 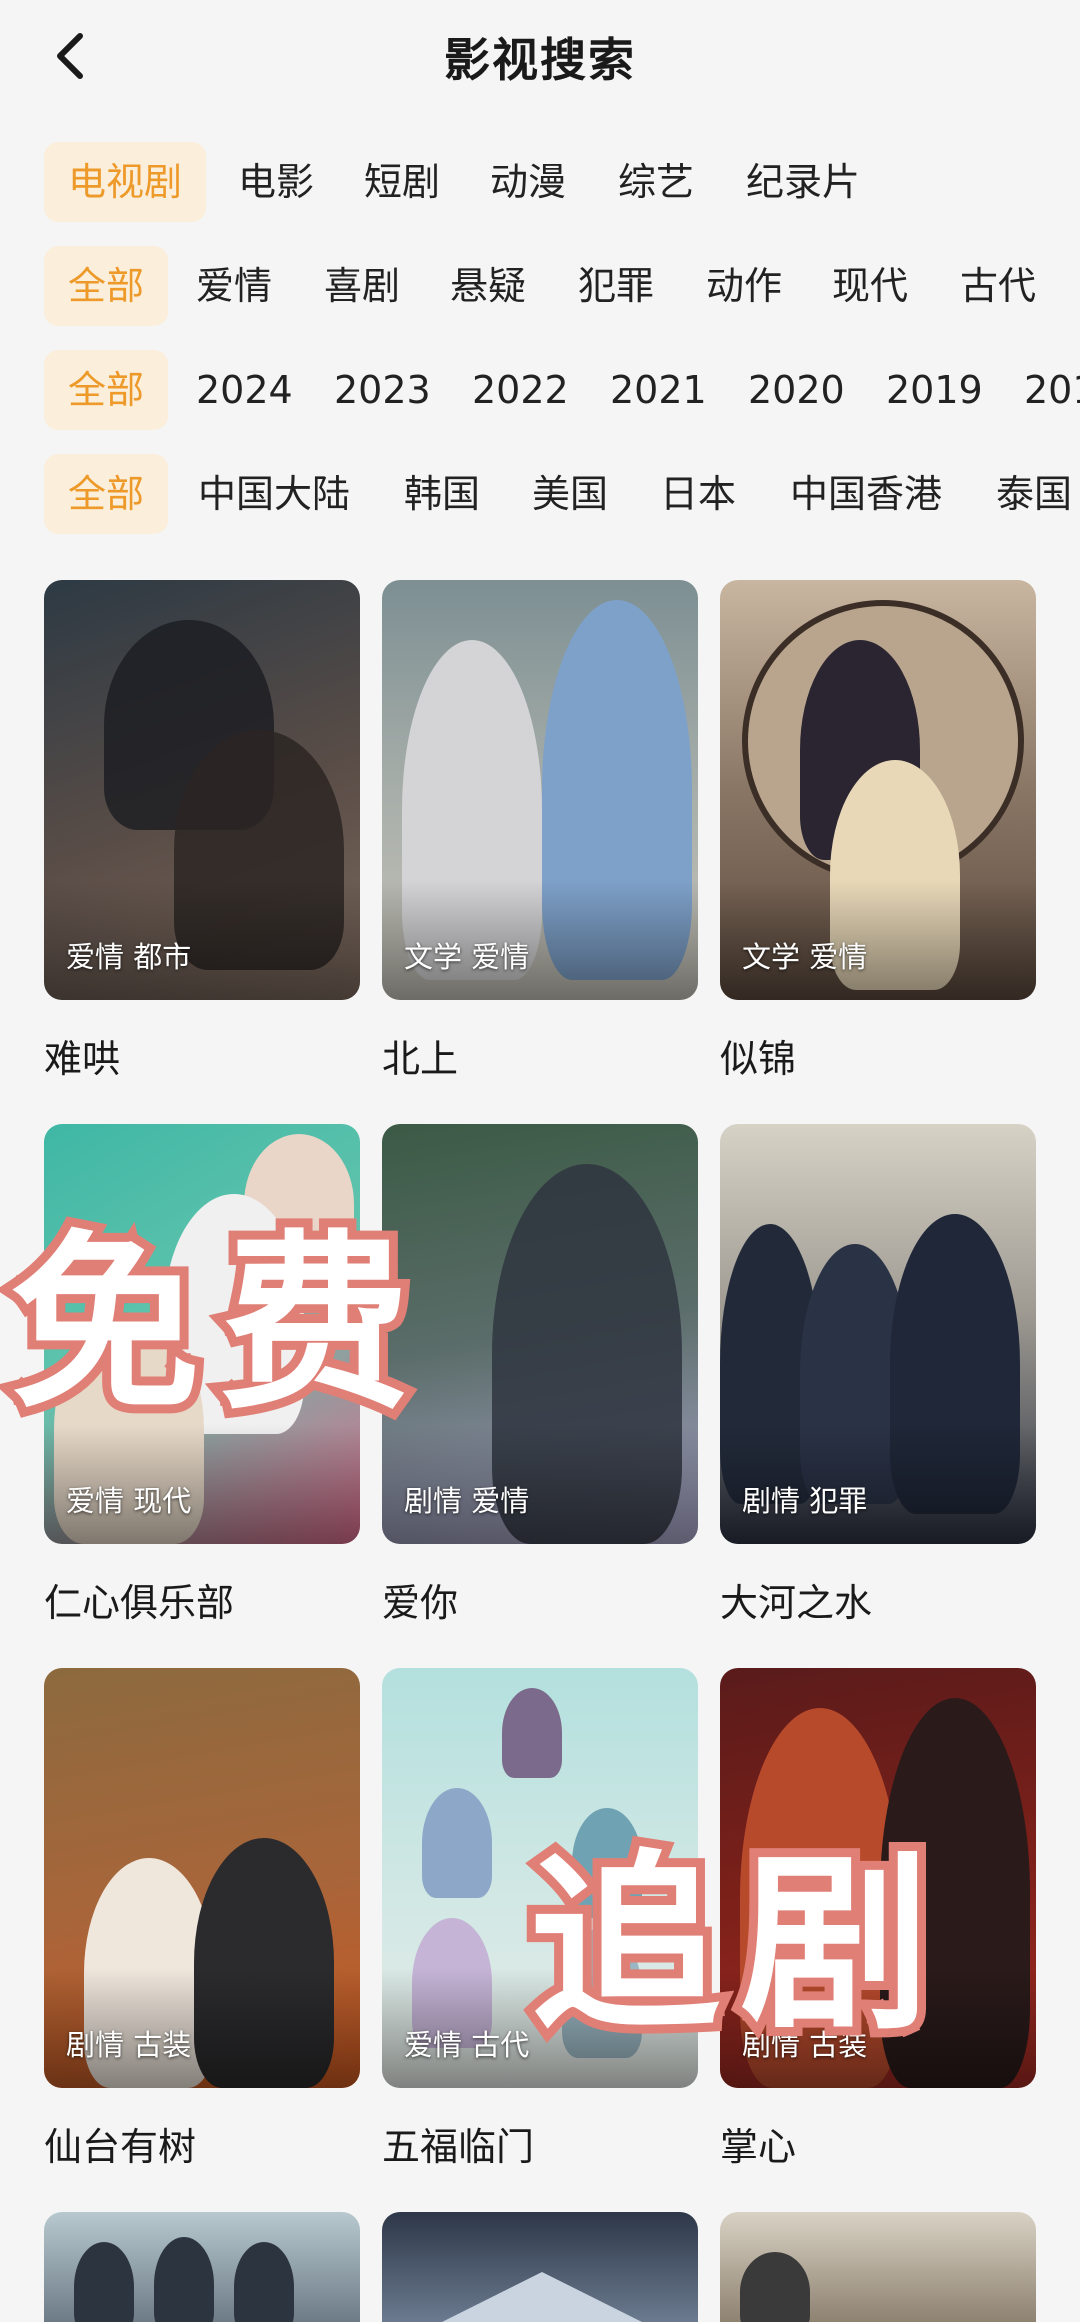 I want to click on genre-chip-modern: 现代, so click(x=870, y=286).